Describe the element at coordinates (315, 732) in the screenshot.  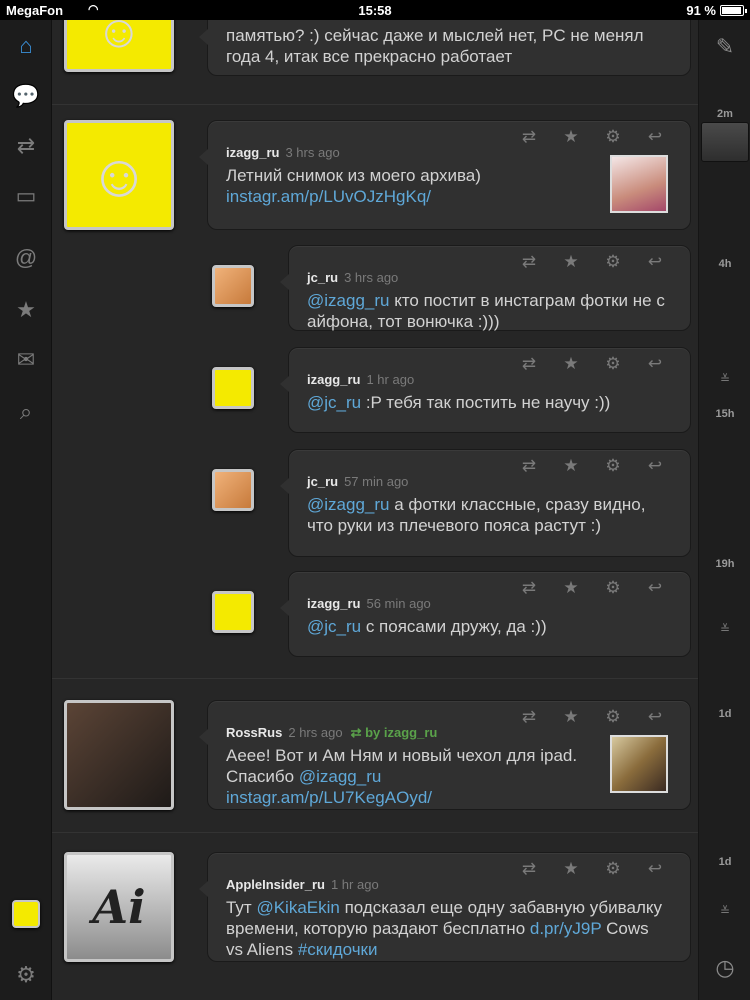
I see `tweet-time: 2 hrs ago` at that location.